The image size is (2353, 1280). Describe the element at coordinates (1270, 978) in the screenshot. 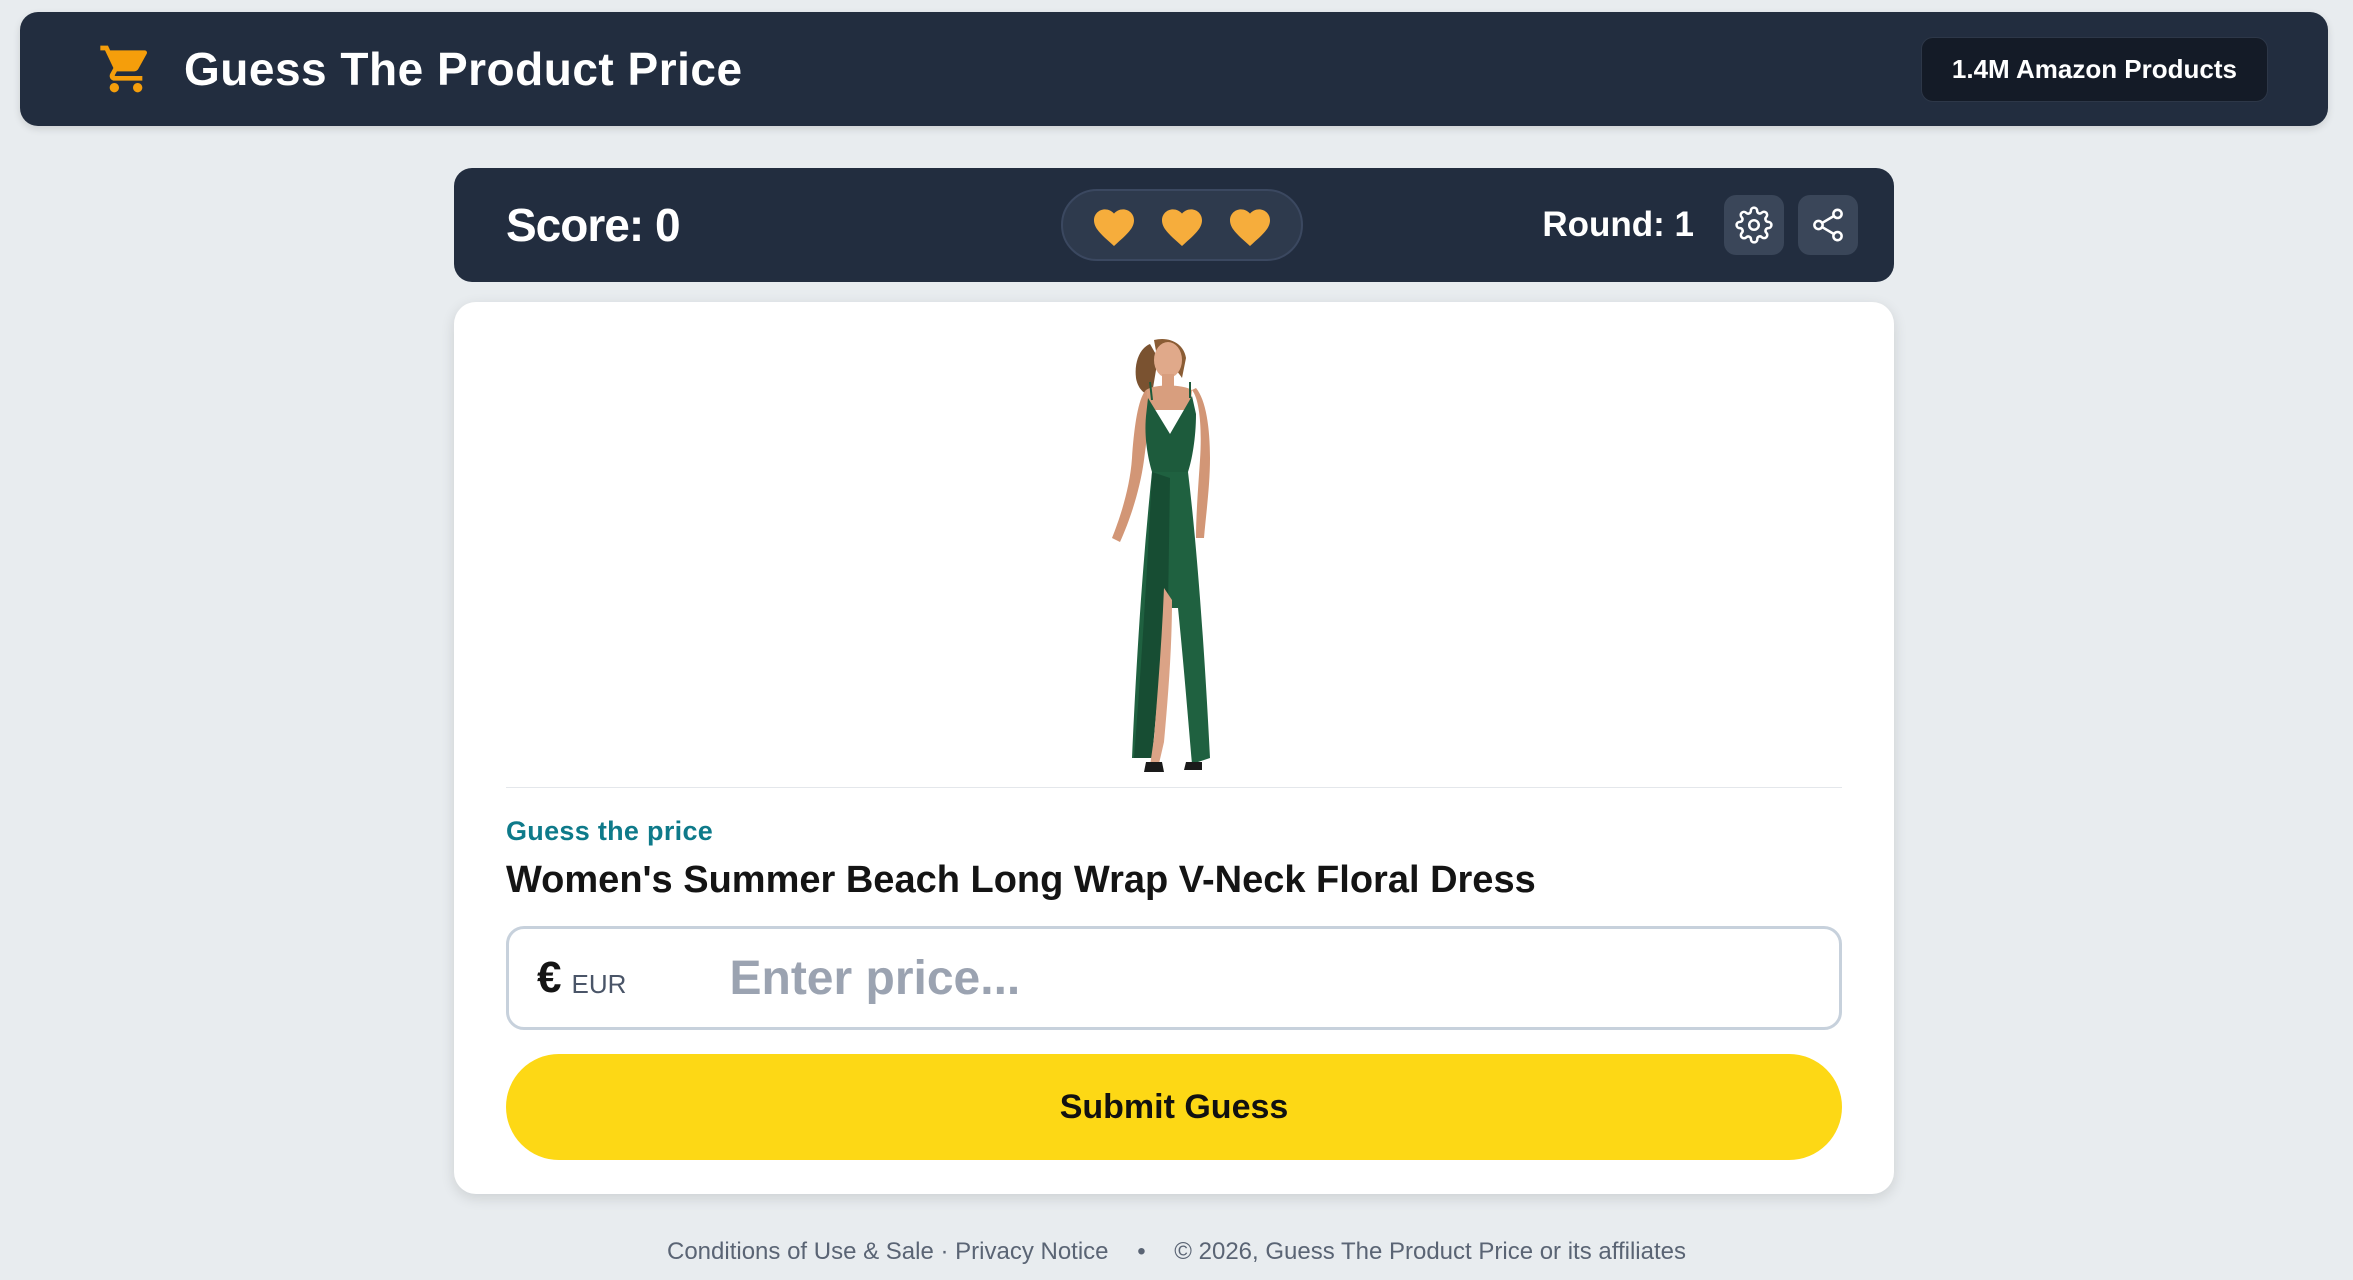

I see `price-input` at that location.